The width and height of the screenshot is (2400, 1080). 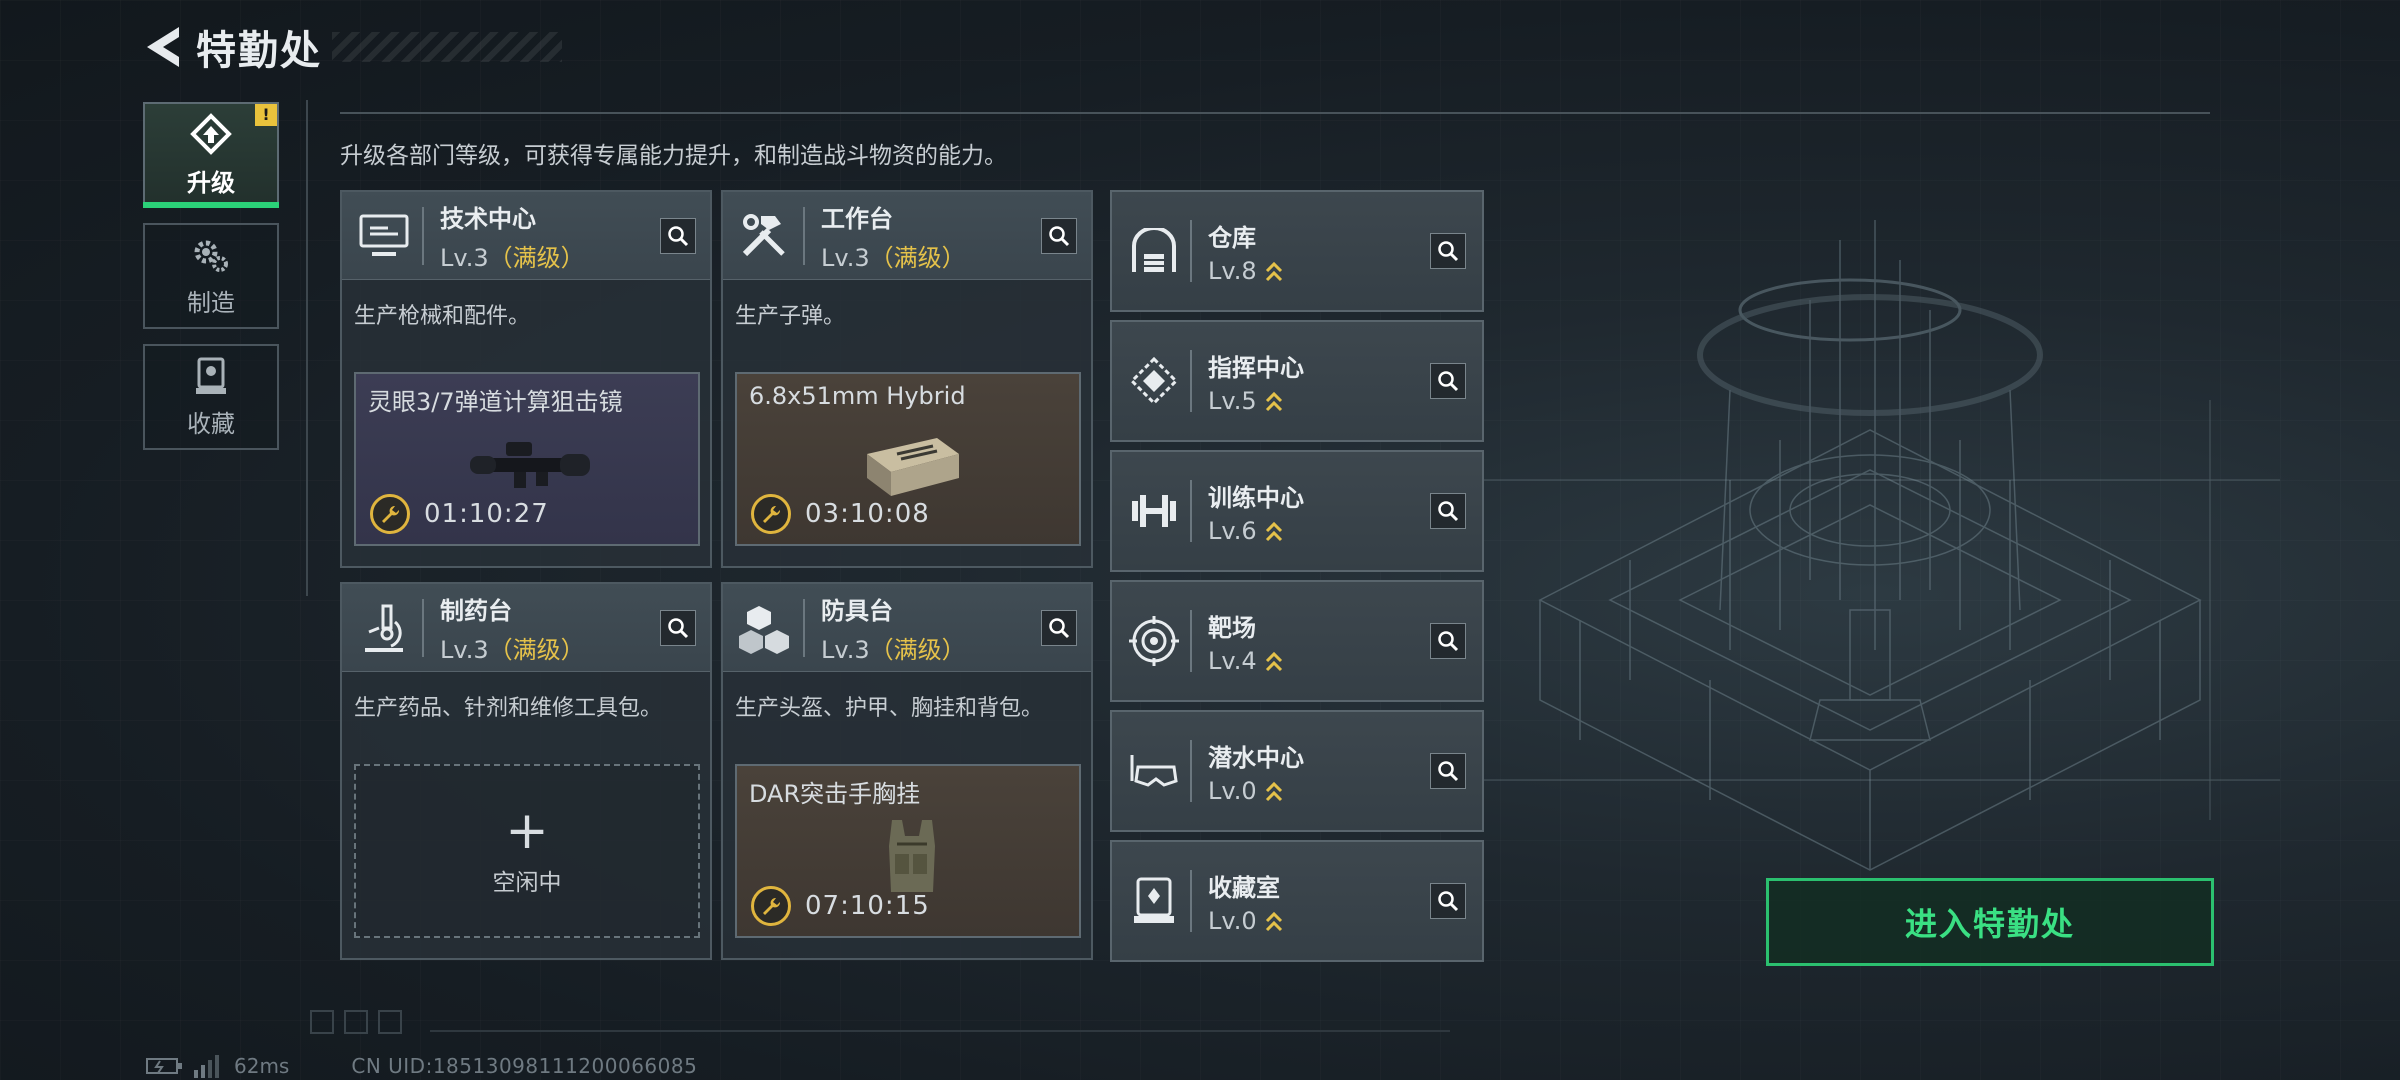 I want to click on building-card-shooting-range: 靶场 Lv.4, so click(x=1297, y=641).